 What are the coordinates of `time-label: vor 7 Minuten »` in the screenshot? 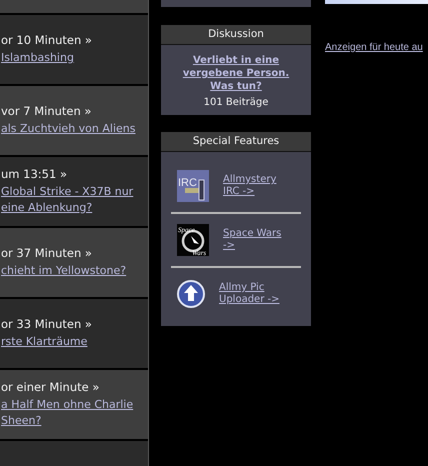 It's located at (46, 111).